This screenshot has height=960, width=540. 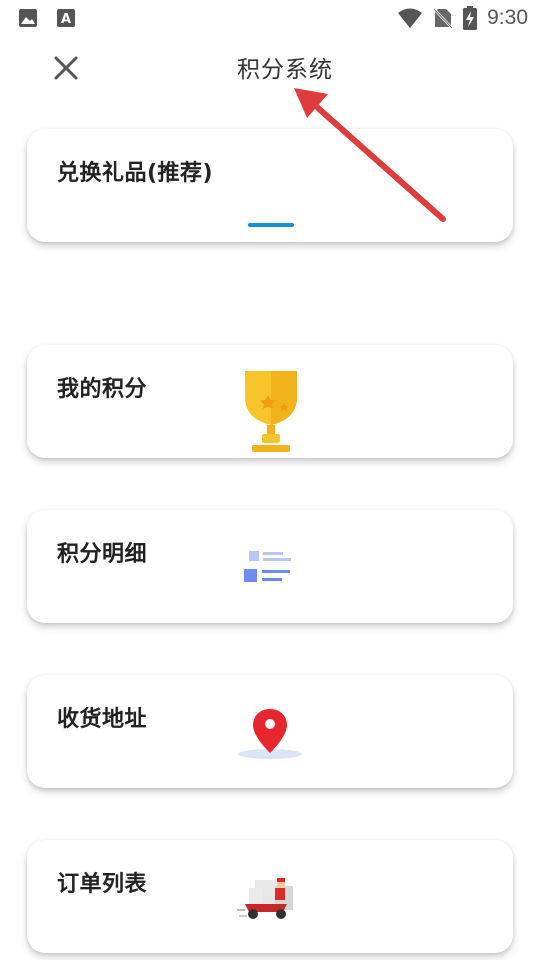 I want to click on no-sim-icon, so click(x=443, y=18).